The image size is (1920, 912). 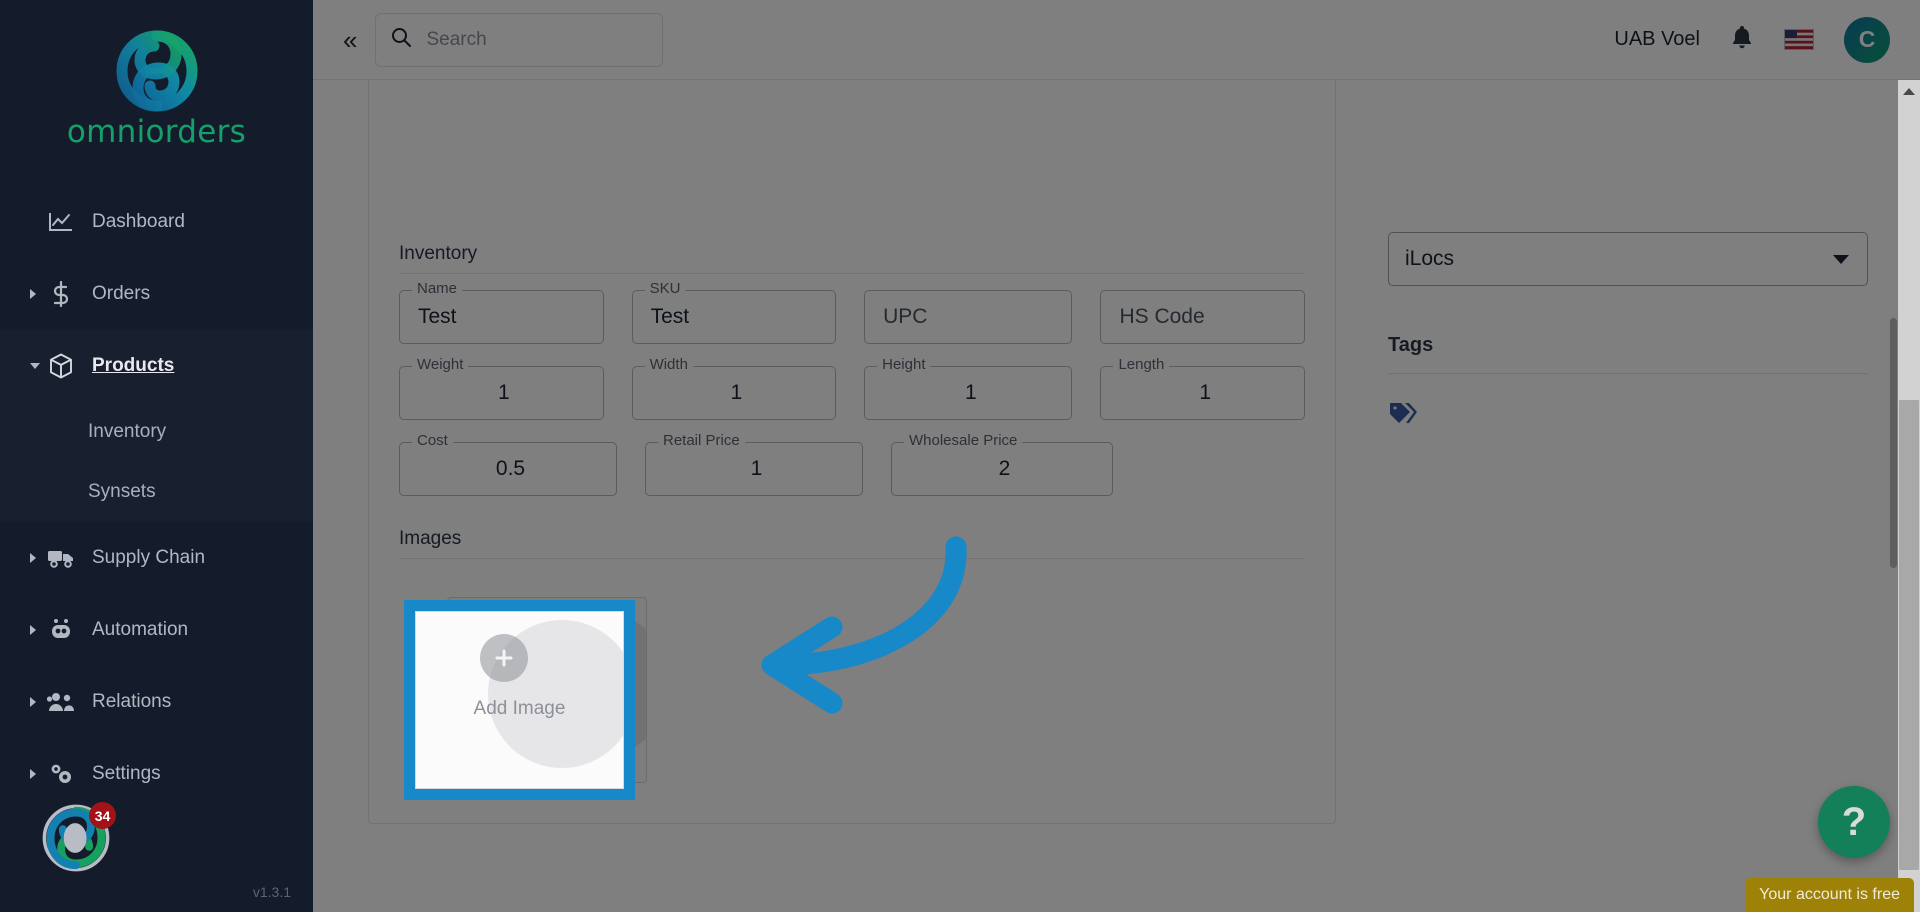 What do you see at coordinates (133, 365) in the screenshot?
I see `sidebar-item-label: Products` at bounding box center [133, 365].